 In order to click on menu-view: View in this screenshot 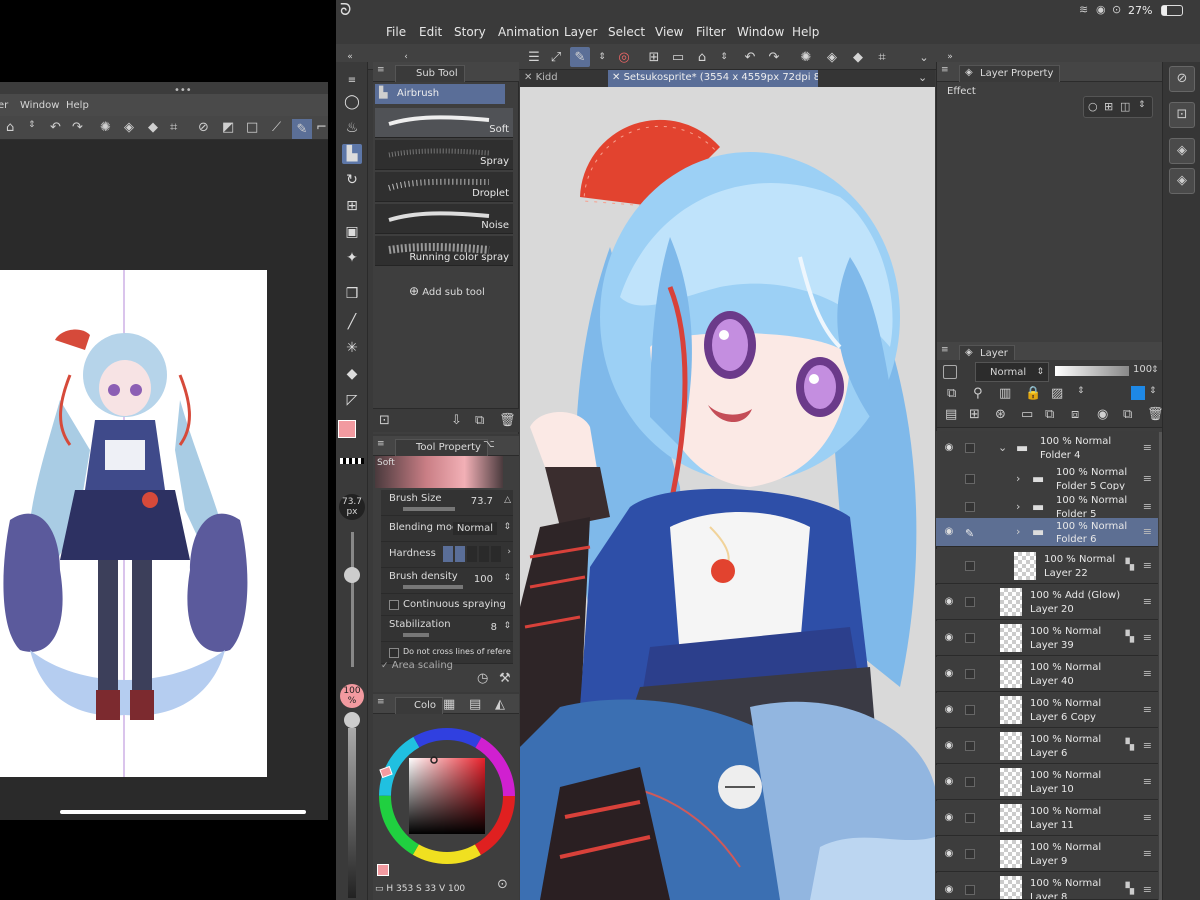, I will do `click(669, 32)`.